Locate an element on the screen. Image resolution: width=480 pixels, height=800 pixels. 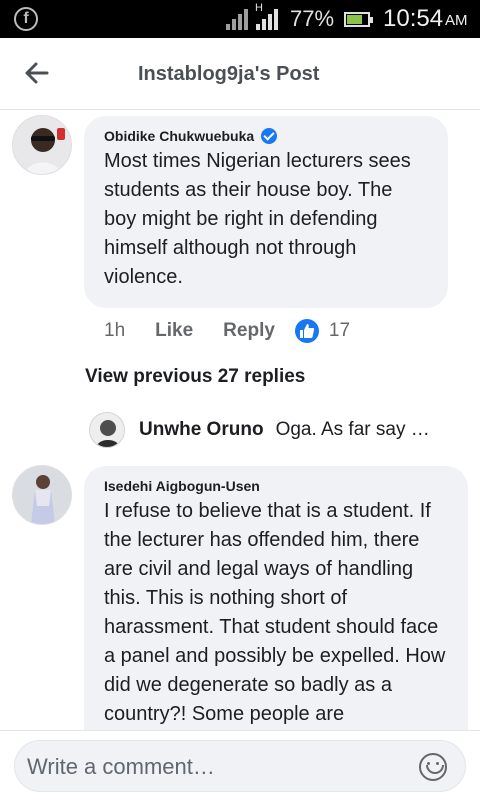
comment-author: Obidike Chukwuebuka is located at coordinates (266, 136).